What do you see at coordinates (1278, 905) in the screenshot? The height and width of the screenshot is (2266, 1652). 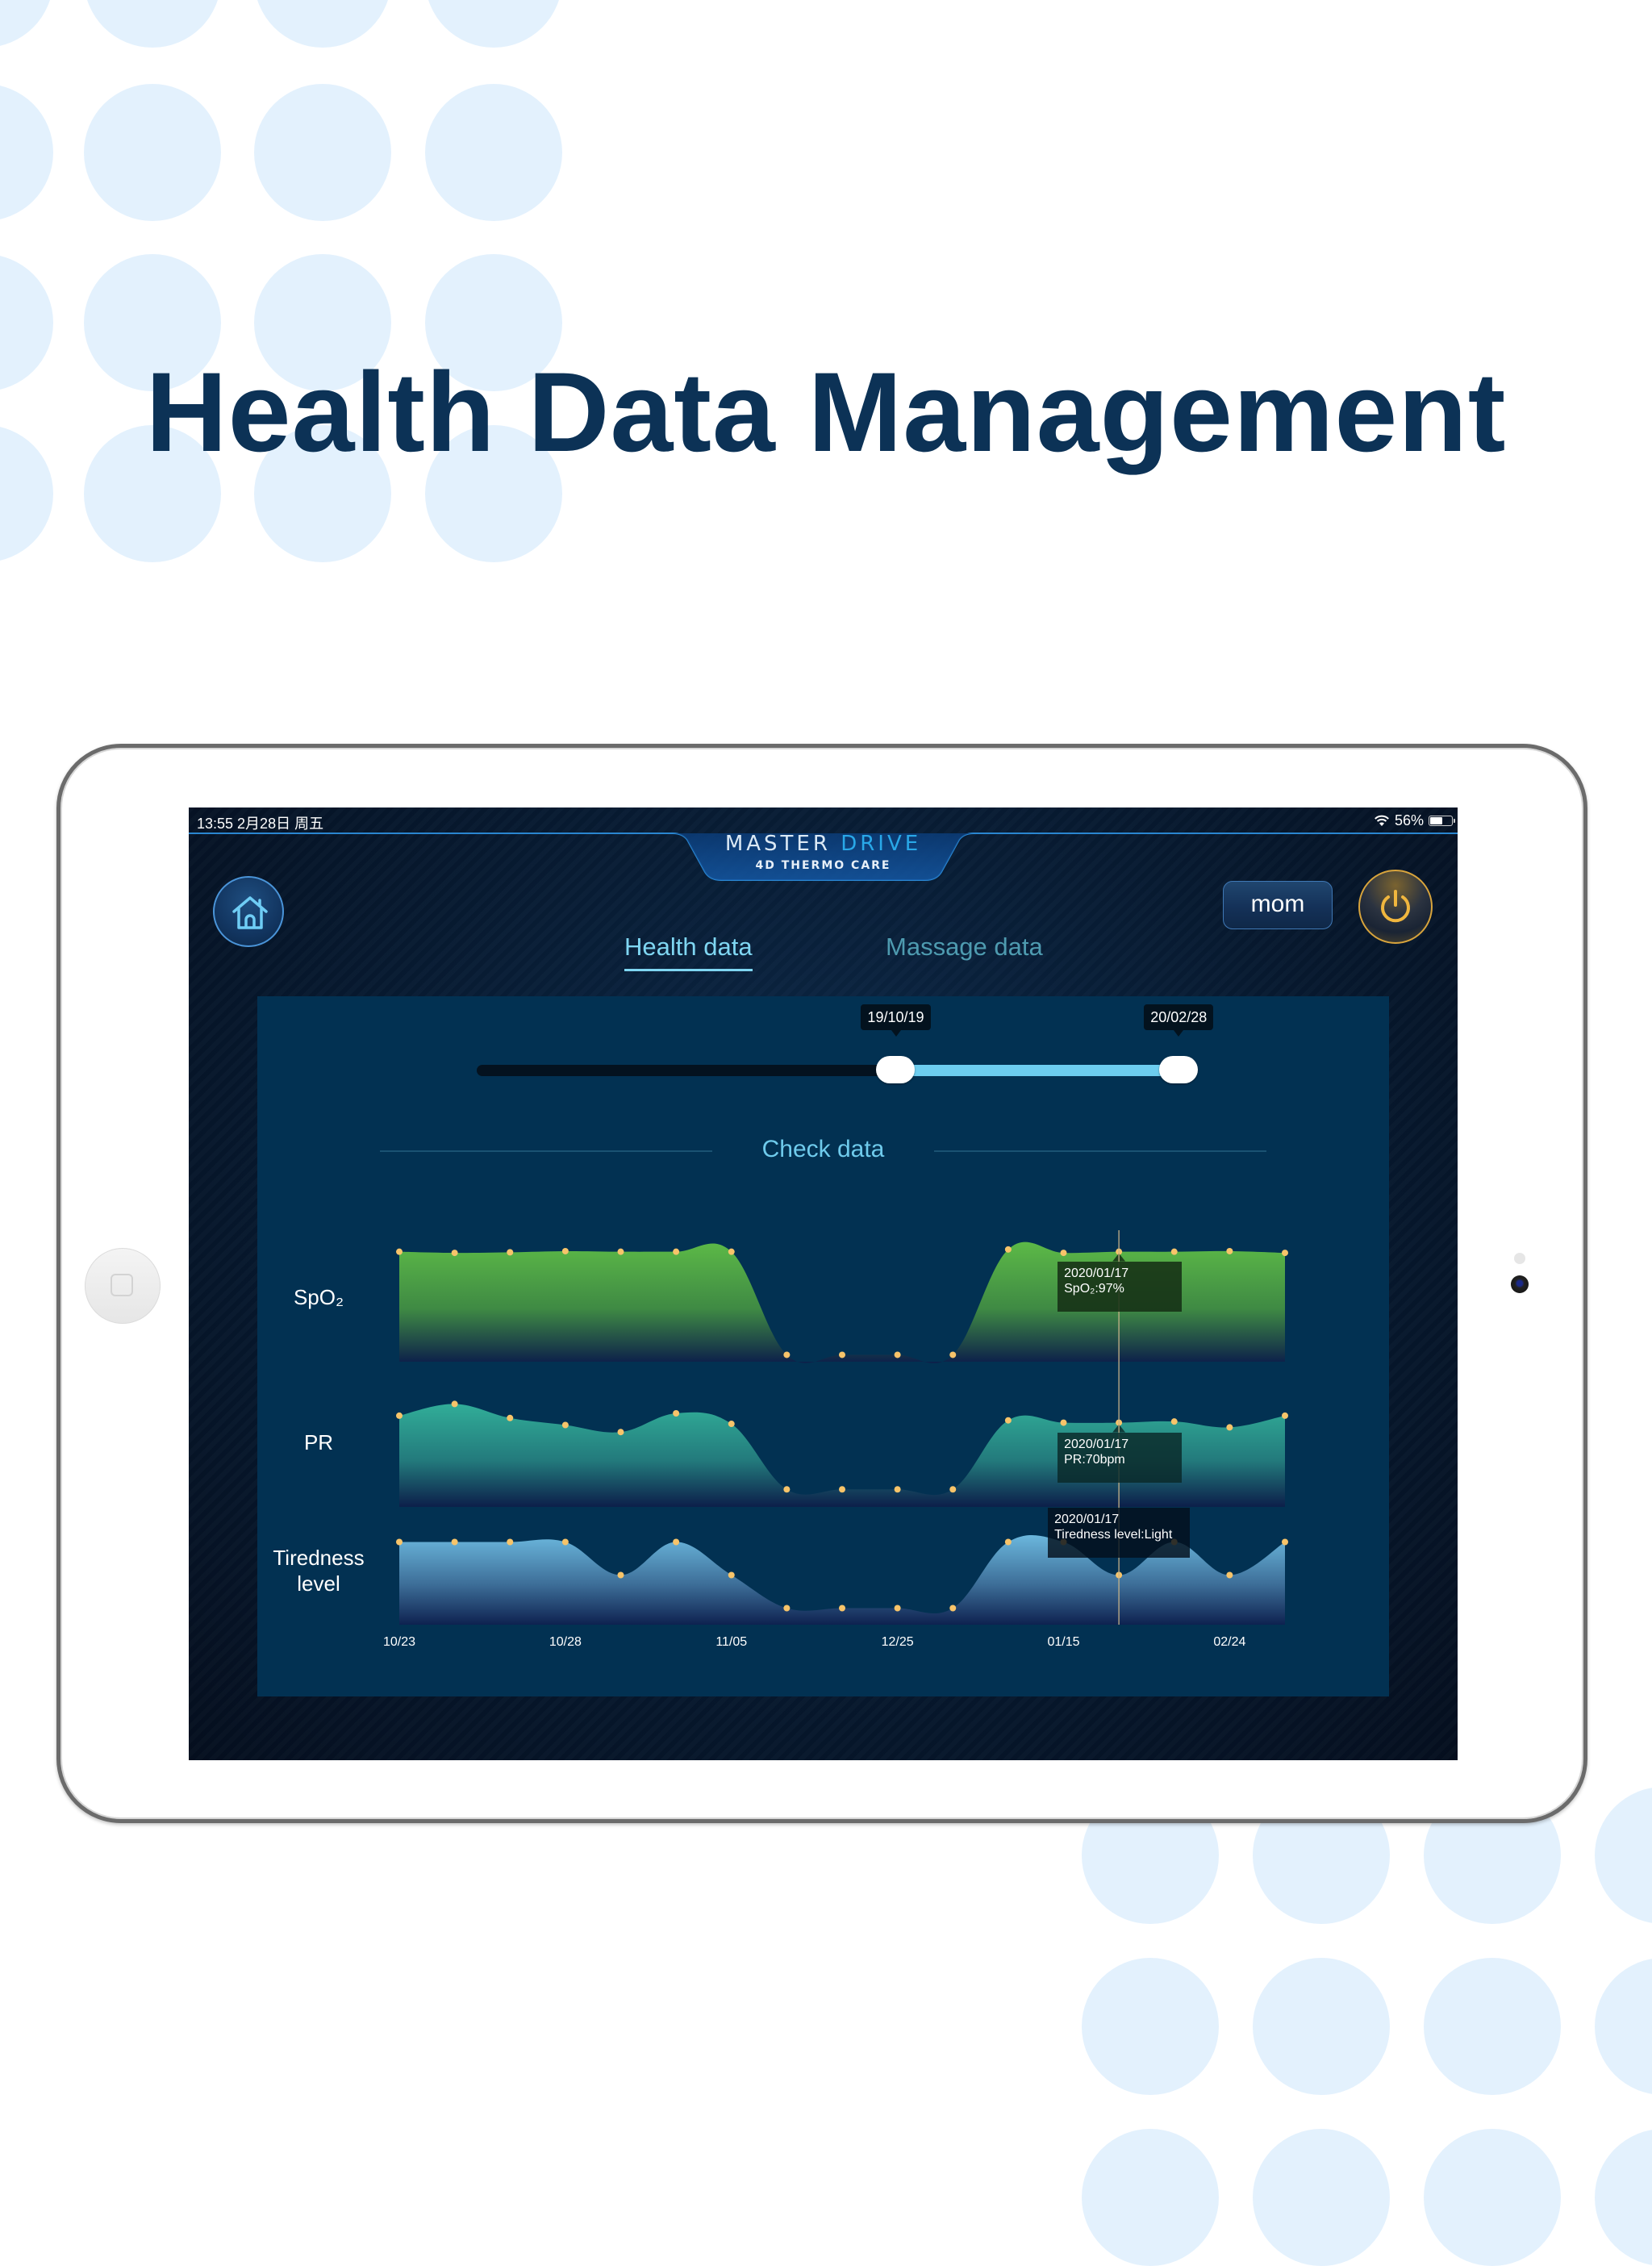 I see `user-profile-button: mom` at bounding box center [1278, 905].